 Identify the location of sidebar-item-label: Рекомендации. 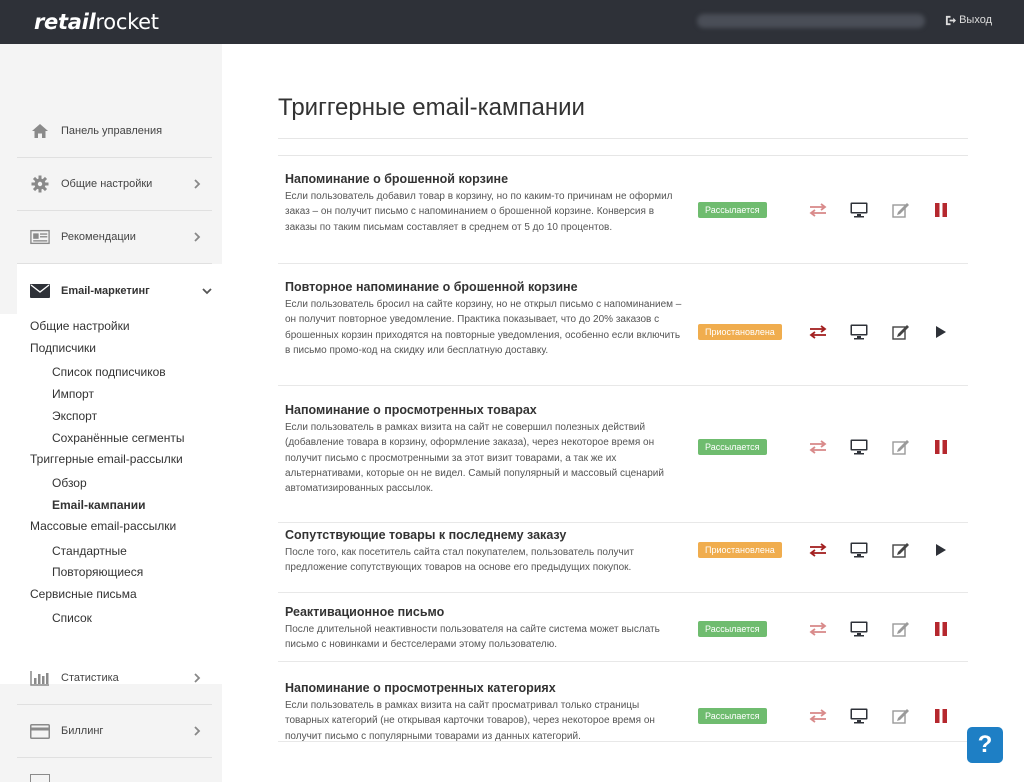
(98, 237).